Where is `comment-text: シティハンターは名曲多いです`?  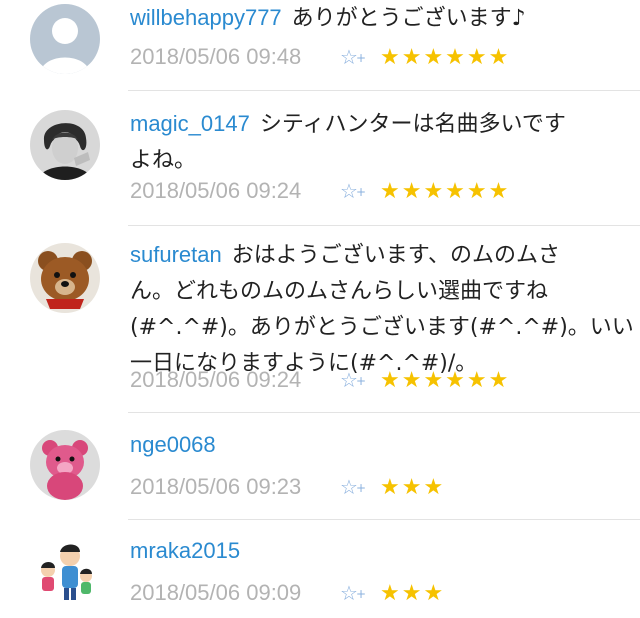
comment-text: シティハンターは名曲多いです is located at coordinates (412, 124).